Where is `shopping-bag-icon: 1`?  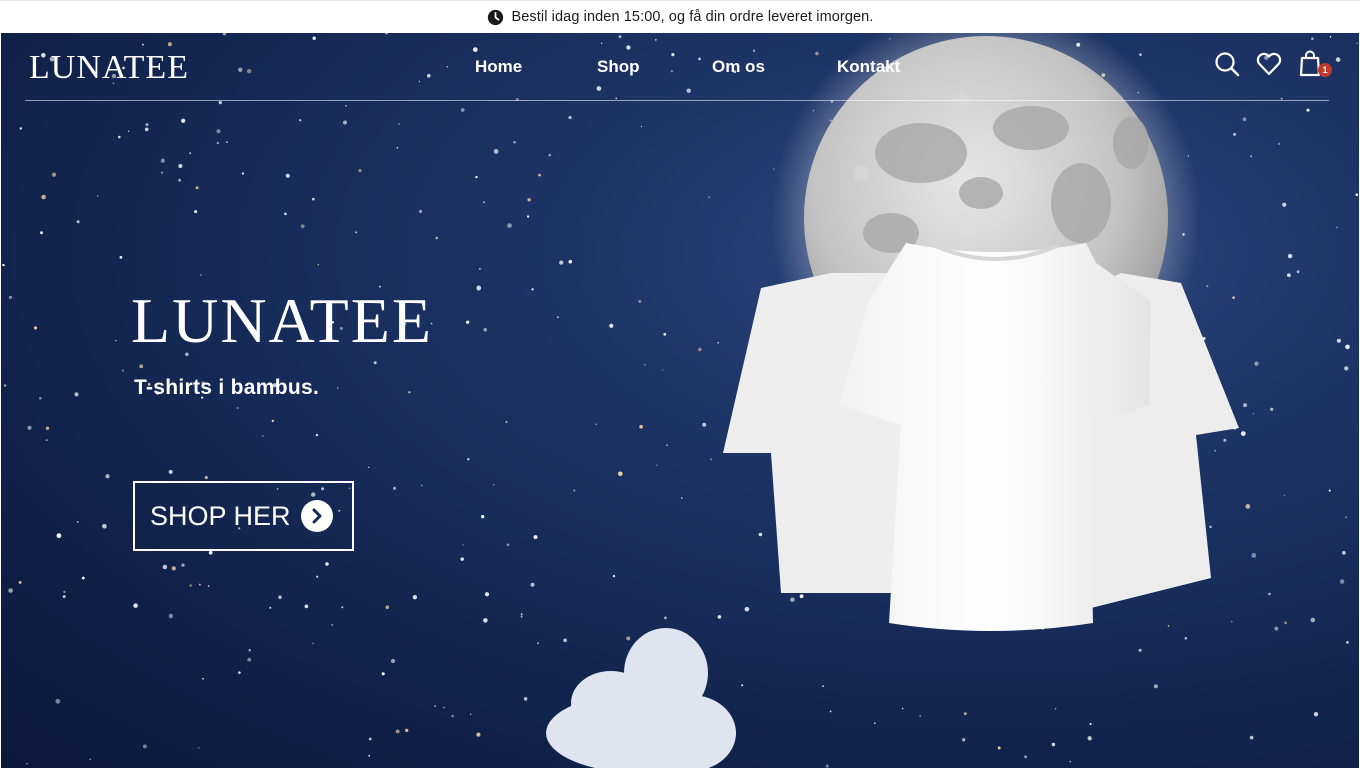 shopping-bag-icon: 1 is located at coordinates (1314, 64).